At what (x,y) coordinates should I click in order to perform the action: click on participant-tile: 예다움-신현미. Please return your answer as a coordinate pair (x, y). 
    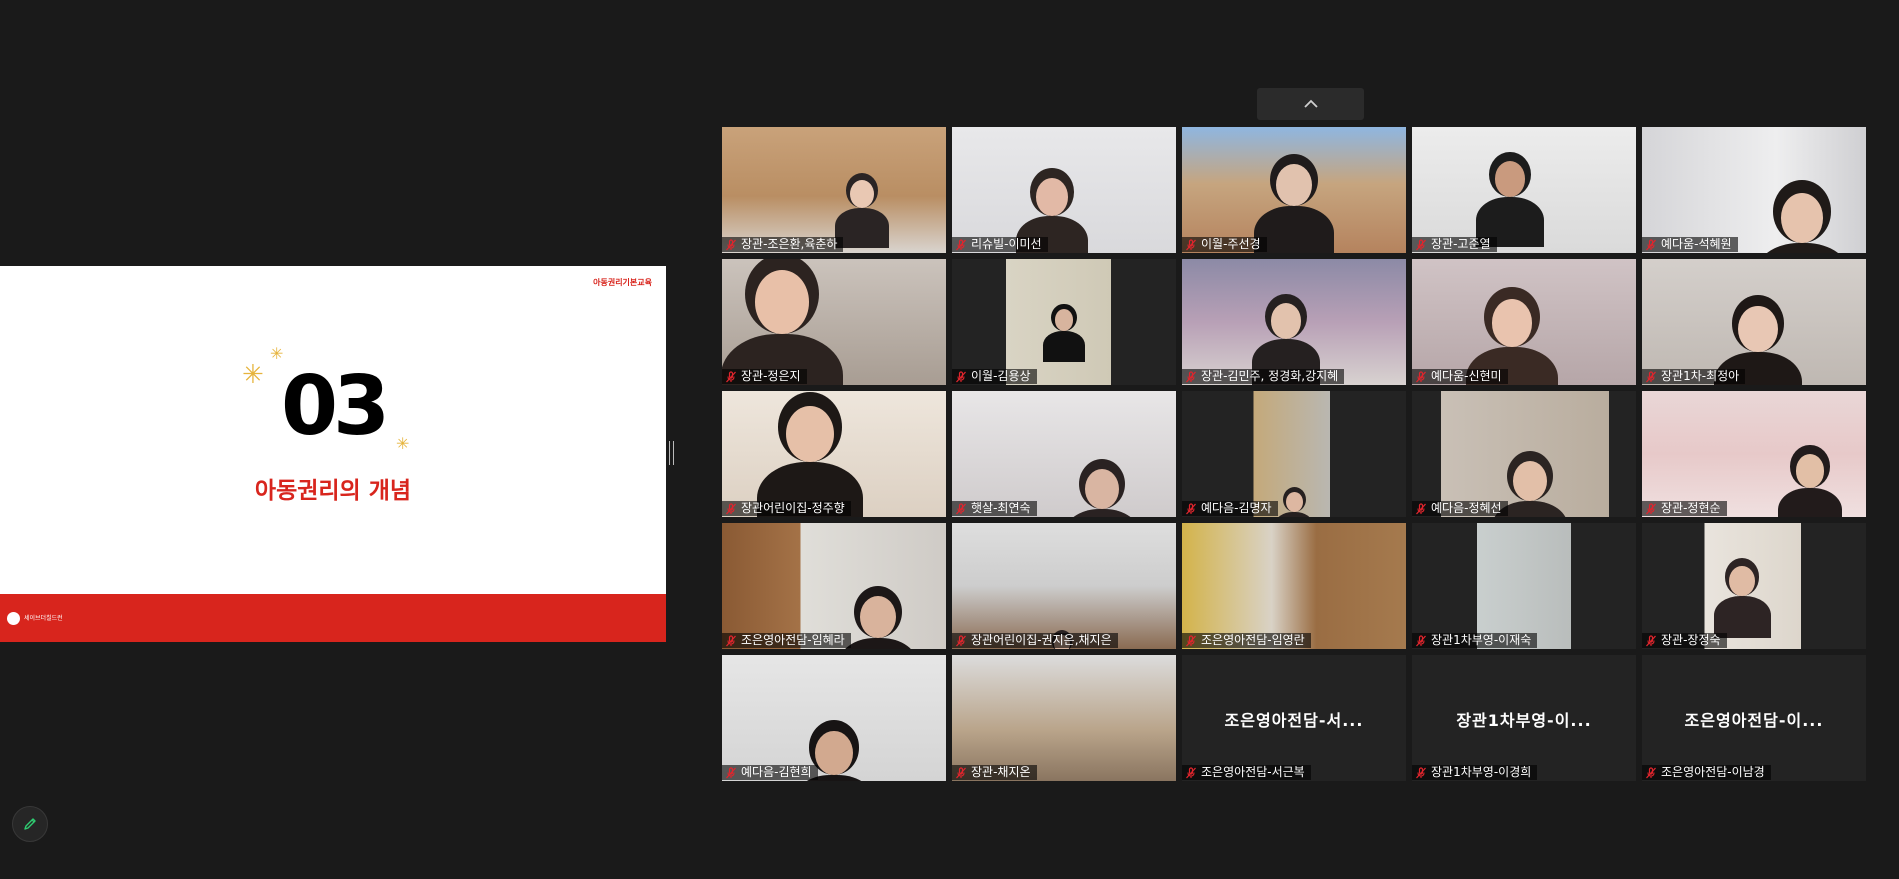
    Looking at the image, I should click on (1524, 322).